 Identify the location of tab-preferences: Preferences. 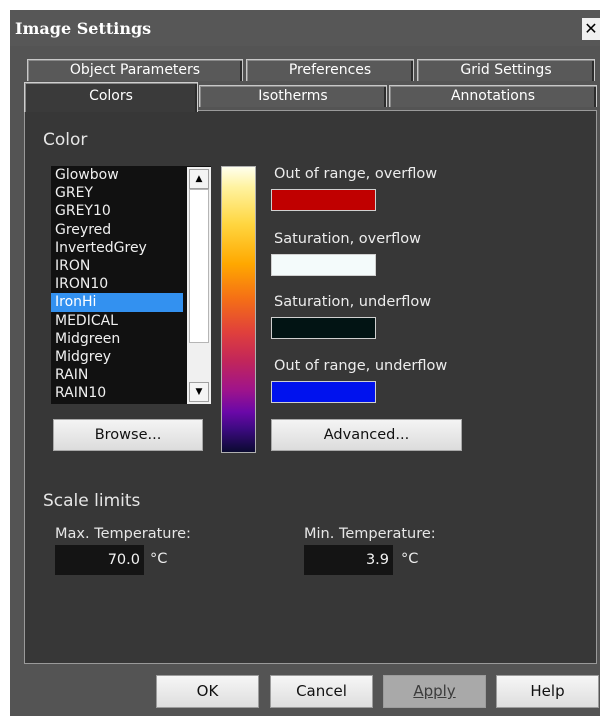
(330, 70).